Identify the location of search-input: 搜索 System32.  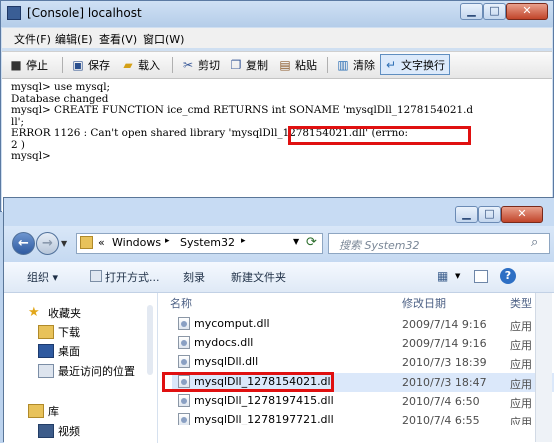
(379, 245).